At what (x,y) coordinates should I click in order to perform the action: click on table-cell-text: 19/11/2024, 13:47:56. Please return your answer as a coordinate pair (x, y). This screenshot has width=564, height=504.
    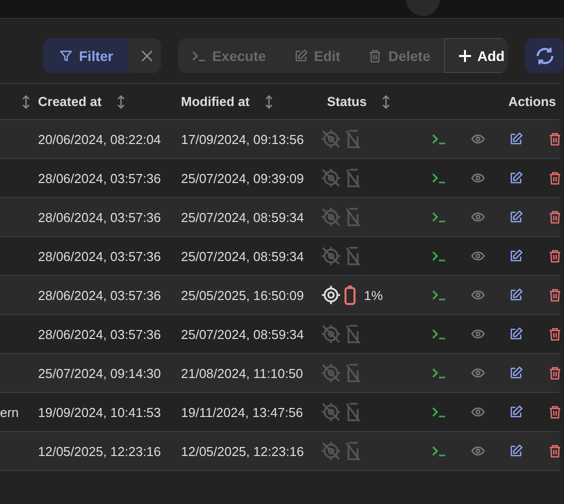
    Looking at the image, I should click on (242, 412).